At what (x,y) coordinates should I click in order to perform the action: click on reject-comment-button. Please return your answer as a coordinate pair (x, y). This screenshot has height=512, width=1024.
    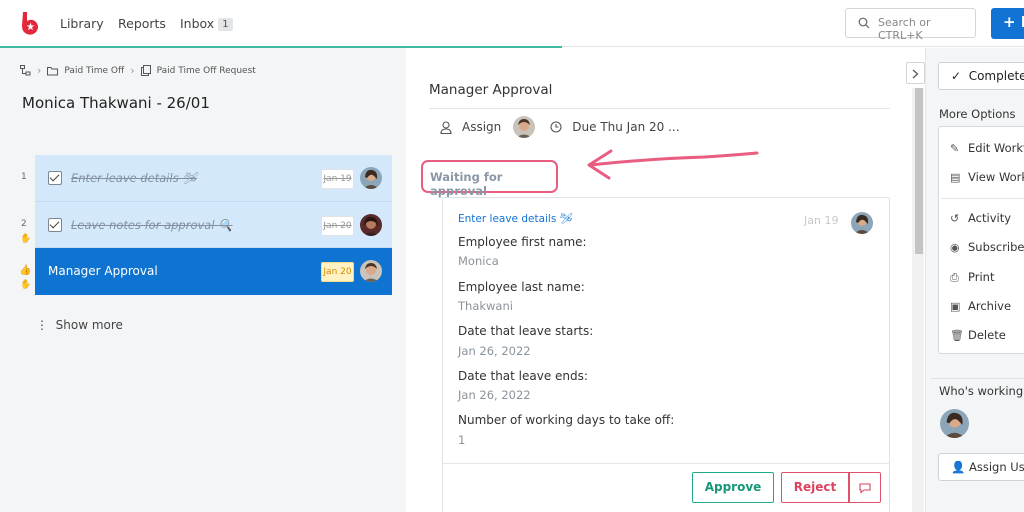
    Looking at the image, I should click on (865, 487).